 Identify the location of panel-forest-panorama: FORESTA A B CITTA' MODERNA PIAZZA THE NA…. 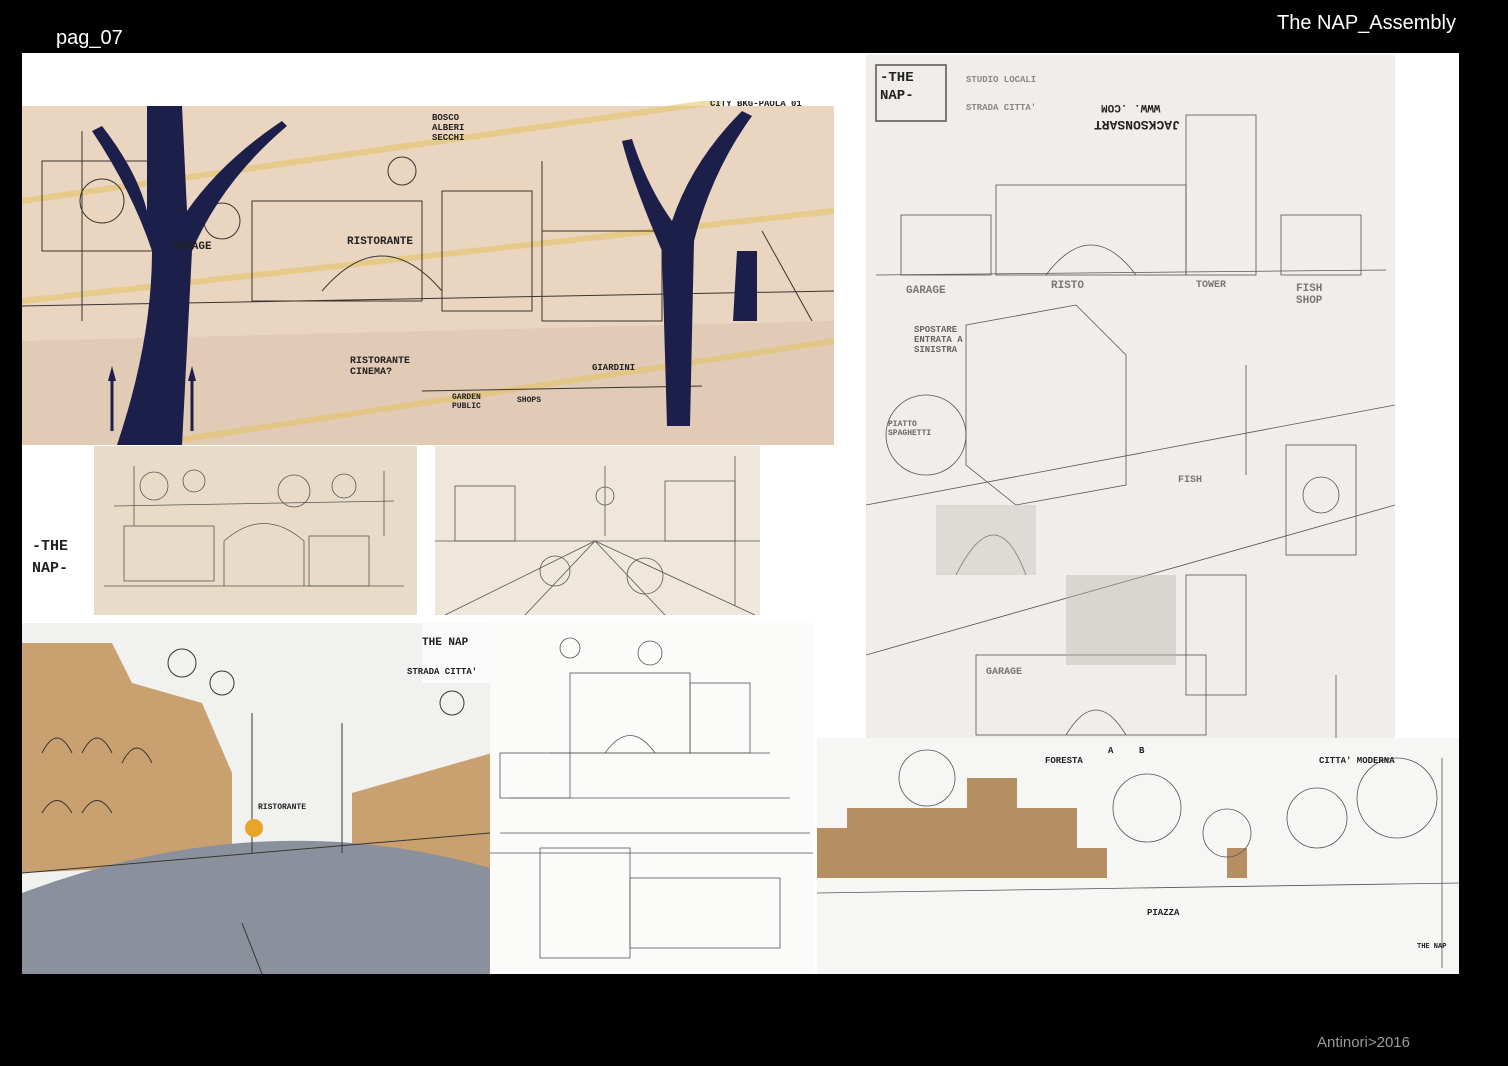
(1138, 856).